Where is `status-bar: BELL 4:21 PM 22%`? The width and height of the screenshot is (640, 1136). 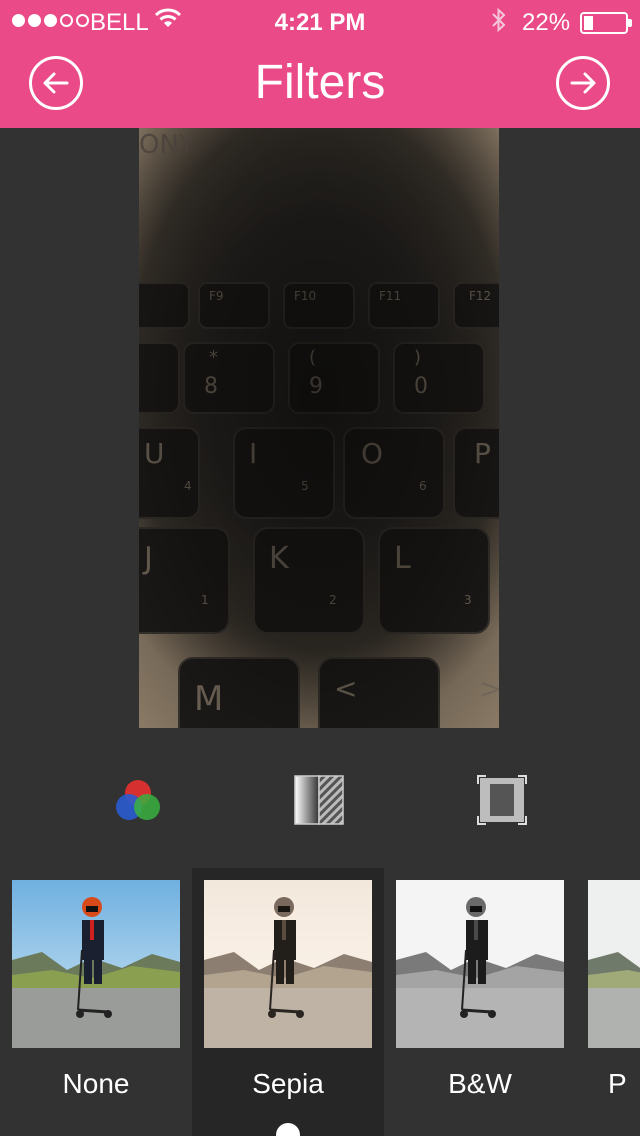
status-bar: BELL 4:21 PM 22% is located at coordinates (320, 20).